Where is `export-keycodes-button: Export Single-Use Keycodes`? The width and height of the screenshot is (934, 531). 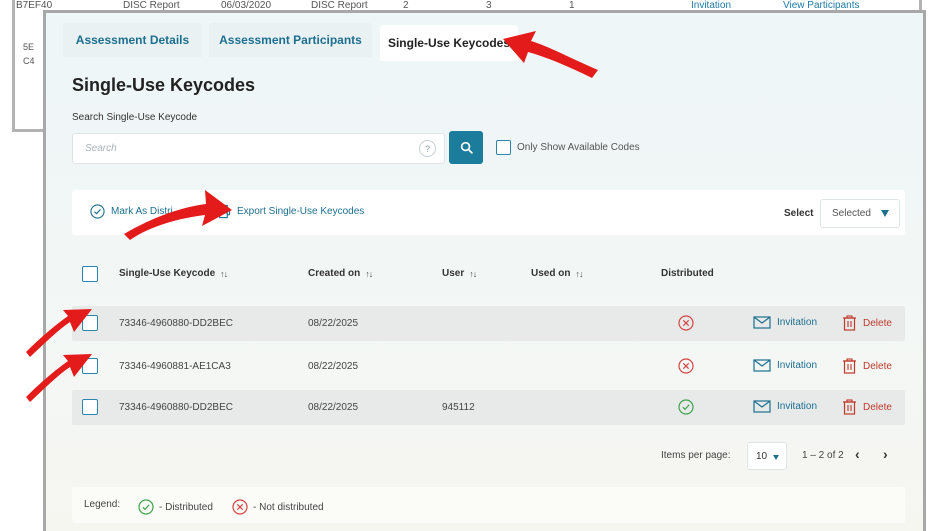 export-keycodes-button: Export Single-Use Keycodes is located at coordinates (290, 211).